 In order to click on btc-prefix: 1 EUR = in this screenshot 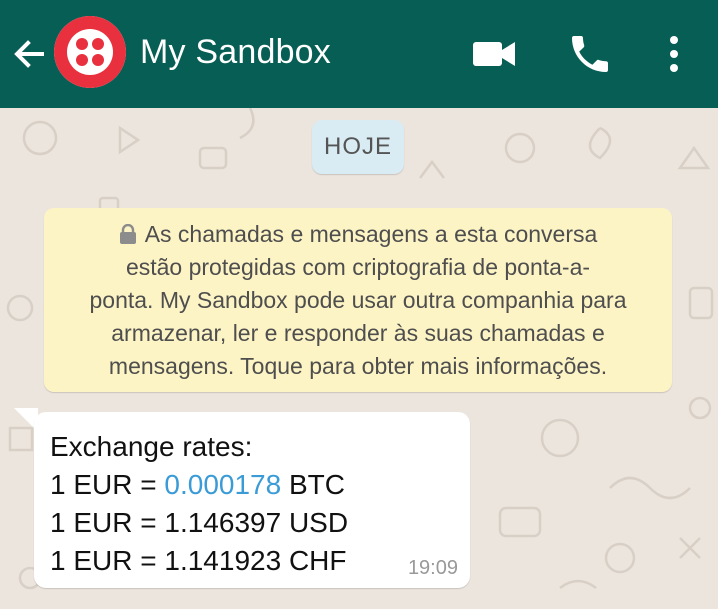, I will do `click(107, 484)`.